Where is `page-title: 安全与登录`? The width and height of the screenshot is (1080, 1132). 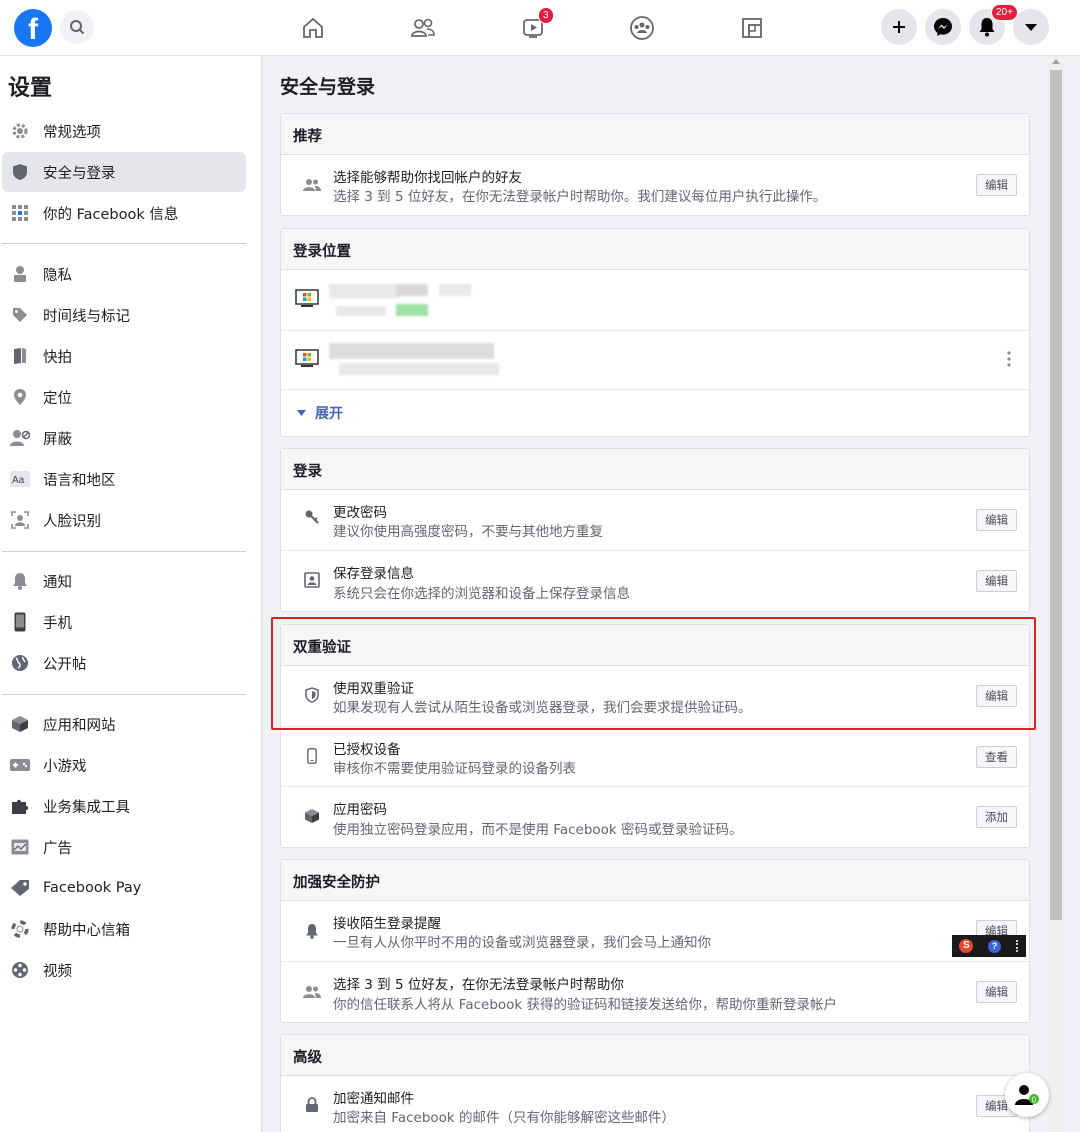 page-title: 安全与登录 is located at coordinates (328, 87).